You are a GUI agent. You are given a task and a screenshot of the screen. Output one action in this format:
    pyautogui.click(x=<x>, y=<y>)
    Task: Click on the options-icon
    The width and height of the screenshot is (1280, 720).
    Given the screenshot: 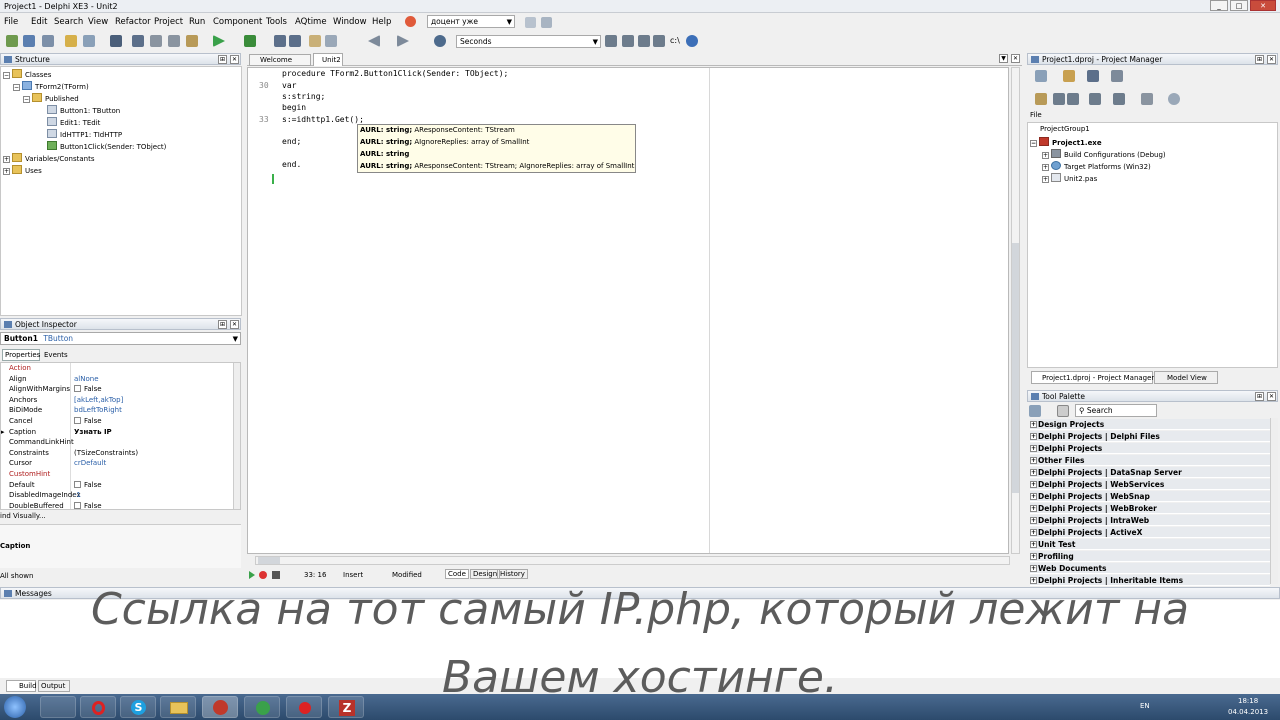 What is the action you would take?
    pyautogui.click(x=1147, y=99)
    